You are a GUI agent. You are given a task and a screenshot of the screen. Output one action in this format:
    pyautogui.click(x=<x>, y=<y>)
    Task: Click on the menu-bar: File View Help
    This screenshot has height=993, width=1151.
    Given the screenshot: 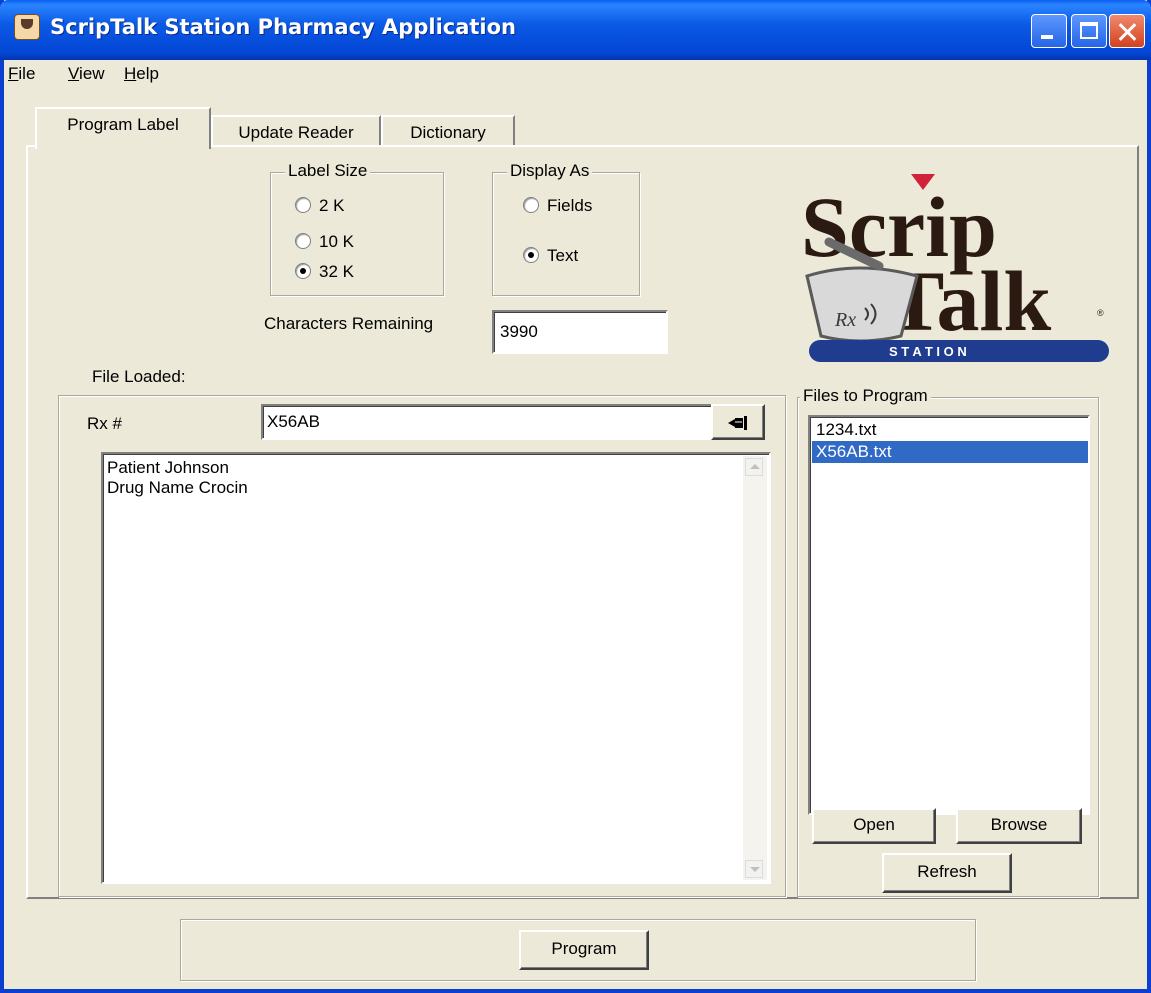 What is the action you would take?
    pyautogui.click(x=575, y=75)
    